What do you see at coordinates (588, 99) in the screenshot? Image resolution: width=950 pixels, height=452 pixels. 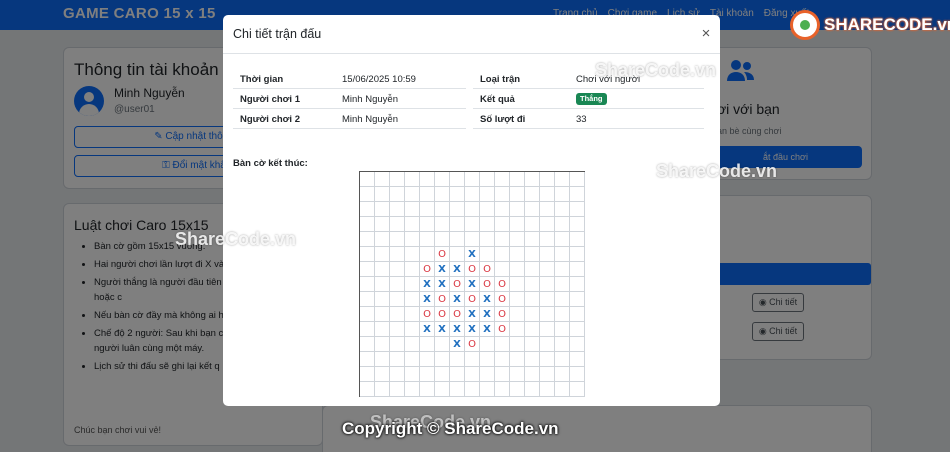 I see `info-row: Kết quả Thắng` at bounding box center [588, 99].